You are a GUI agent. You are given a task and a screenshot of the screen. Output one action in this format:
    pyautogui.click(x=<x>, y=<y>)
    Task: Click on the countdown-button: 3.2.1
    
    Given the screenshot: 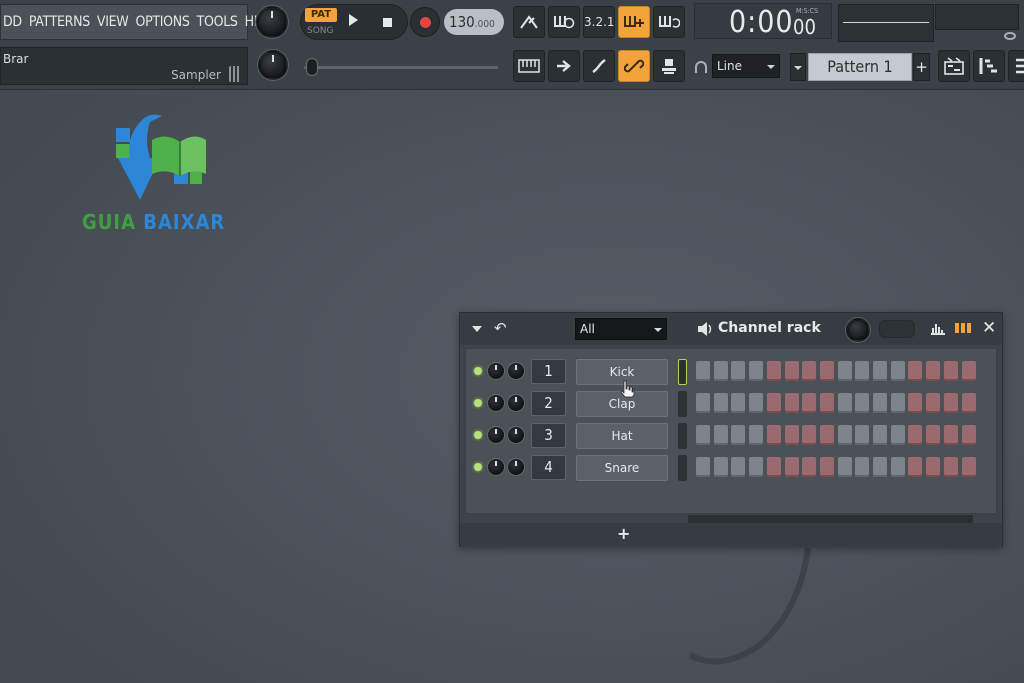 What is the action you would take?
    pyautogui.click(x=599, y=22)
    